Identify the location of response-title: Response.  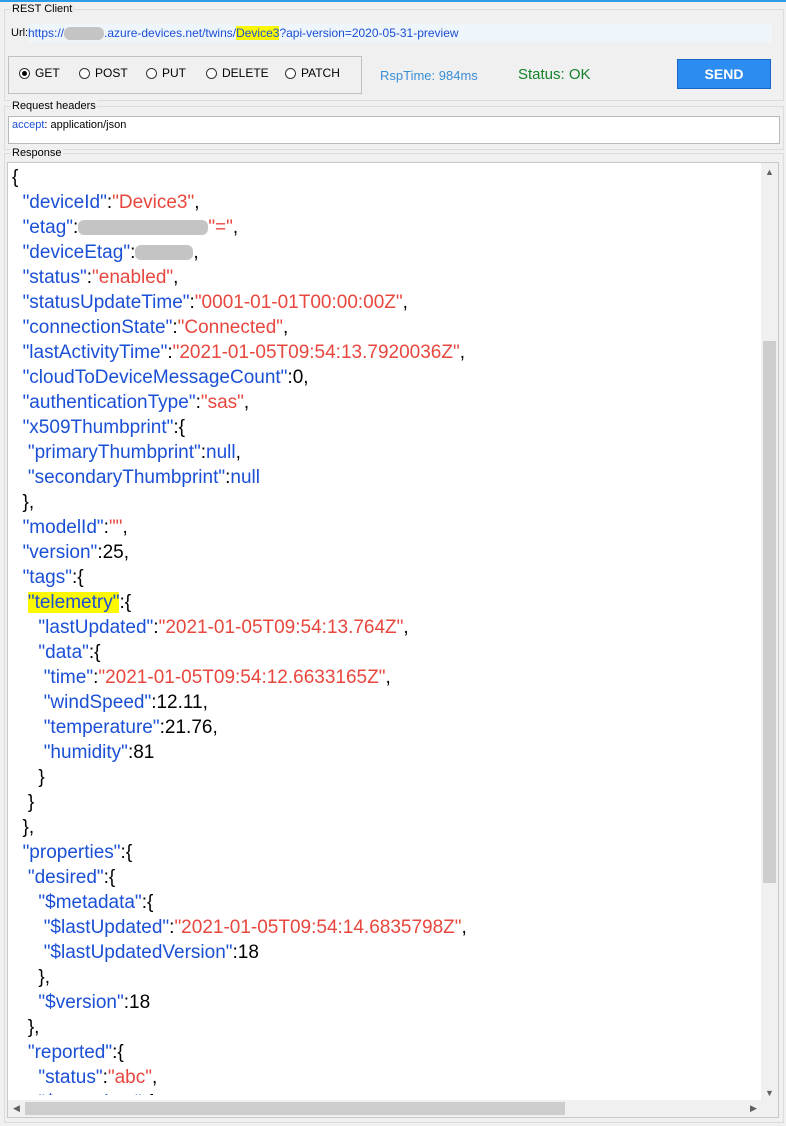
(37, 153).